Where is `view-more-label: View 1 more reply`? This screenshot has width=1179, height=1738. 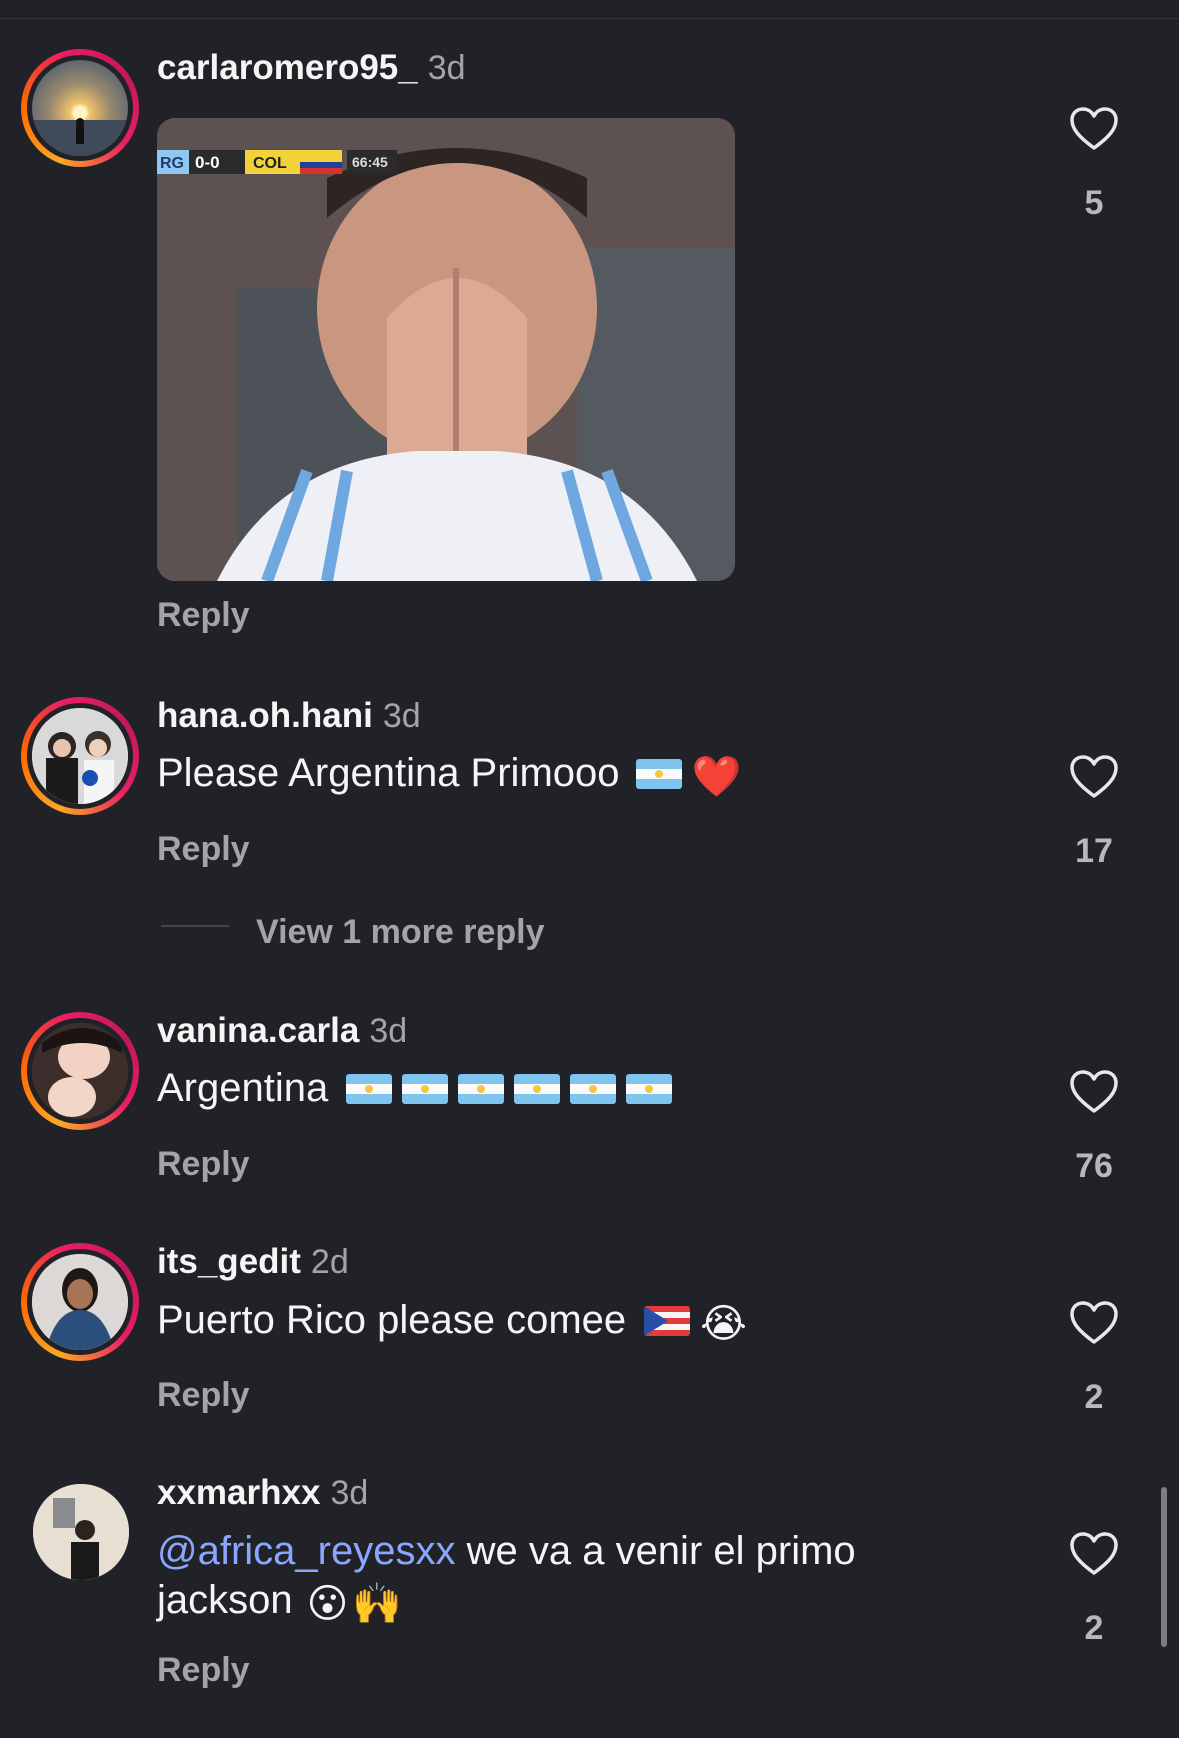
view-more-label: View 1 more reply is located at coordinates (400, 932).